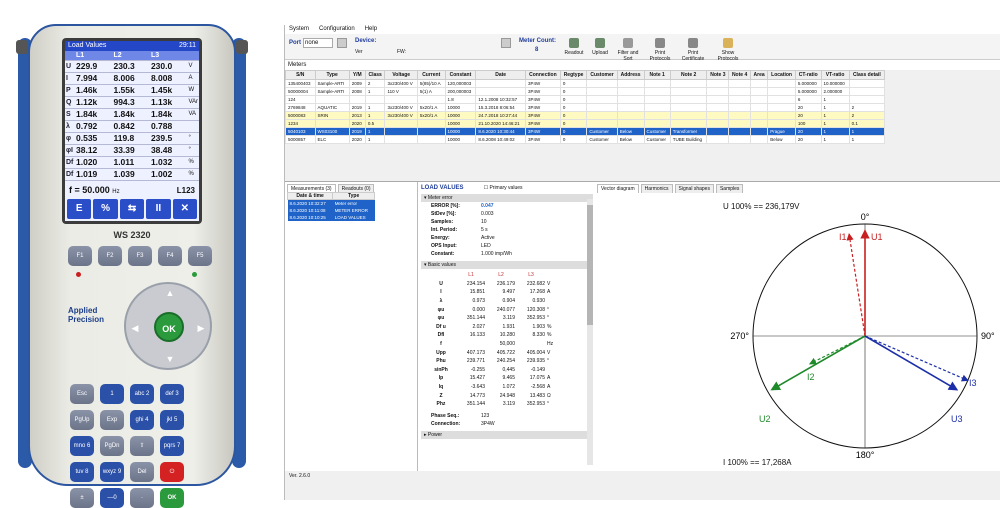 This screenshot has width=1000, height=508. Describe the element at coordinates (657, 75) in the screenshot. I see `meters-column-header: Note 1` at that location.